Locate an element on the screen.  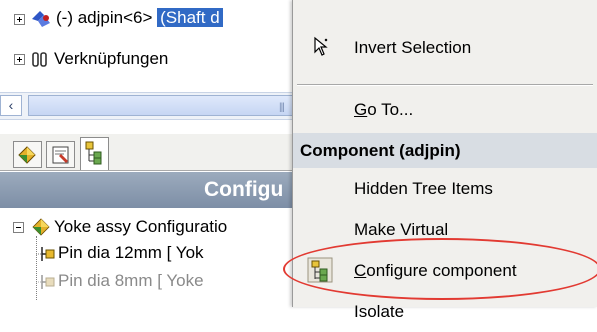
menu-section-title: Component (adjpin) is located at coordinates (380, 150).